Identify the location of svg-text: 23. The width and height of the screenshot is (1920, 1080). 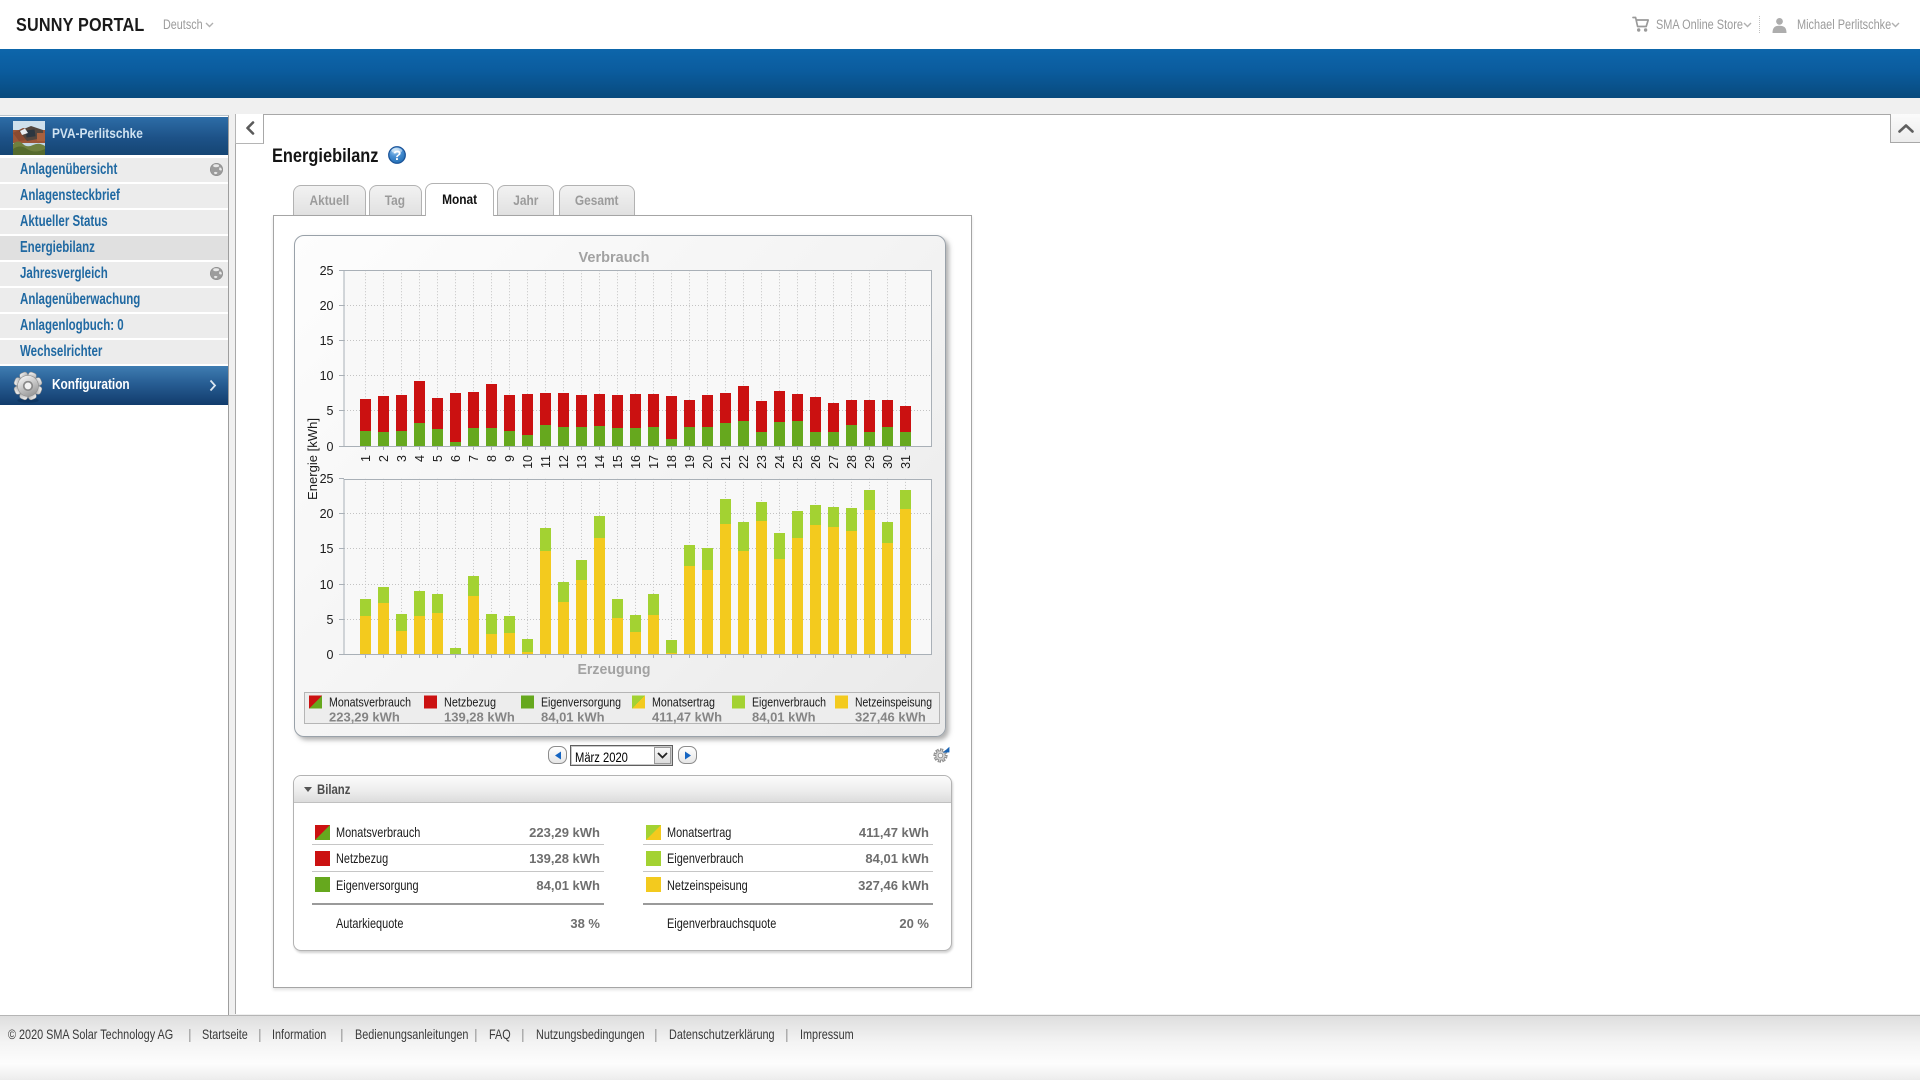
(762, 462).